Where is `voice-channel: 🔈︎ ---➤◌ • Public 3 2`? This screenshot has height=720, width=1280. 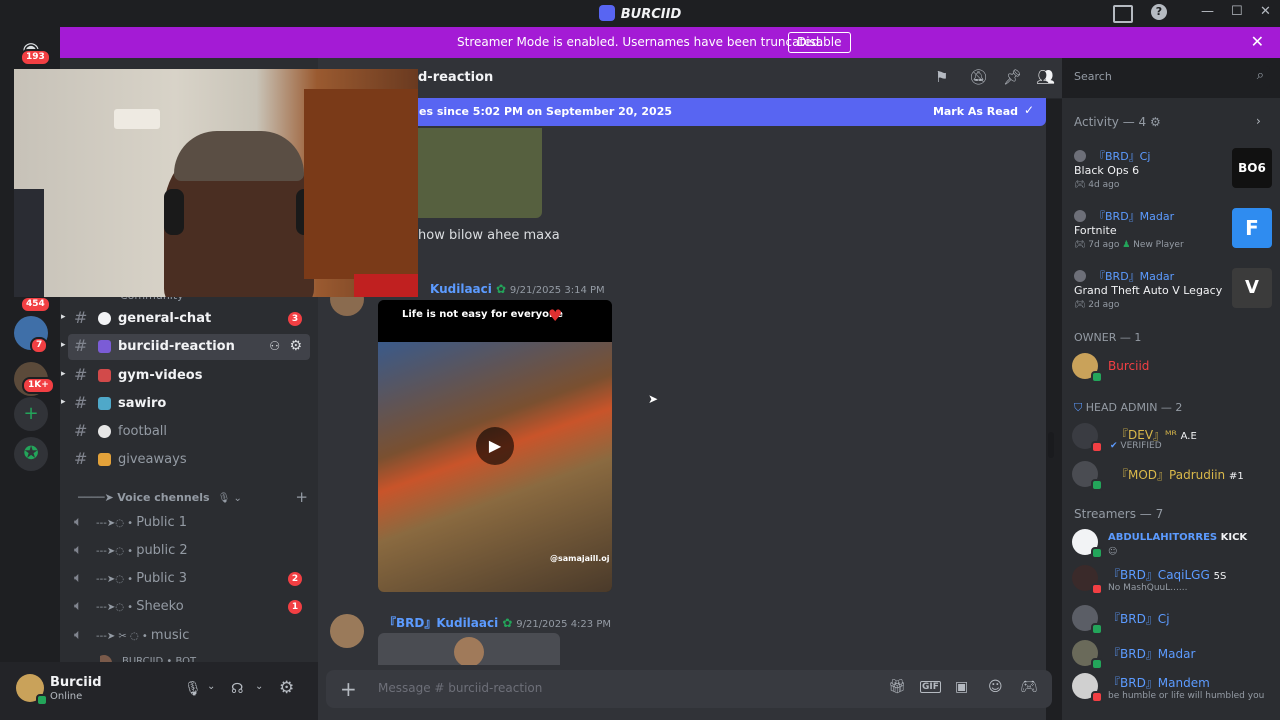
voice-channel: 🔈︎ ---➤◌ • Public 3 2 is located at coordinates (189, 579).